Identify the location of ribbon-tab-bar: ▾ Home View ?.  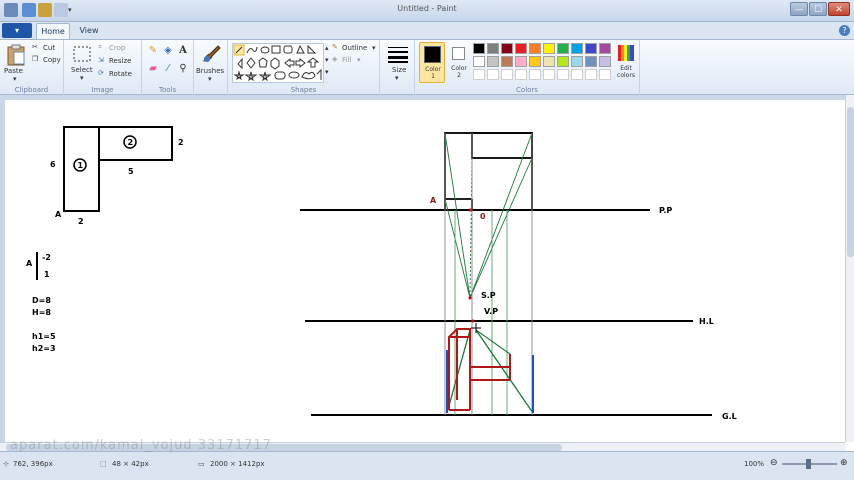
(427, 30).